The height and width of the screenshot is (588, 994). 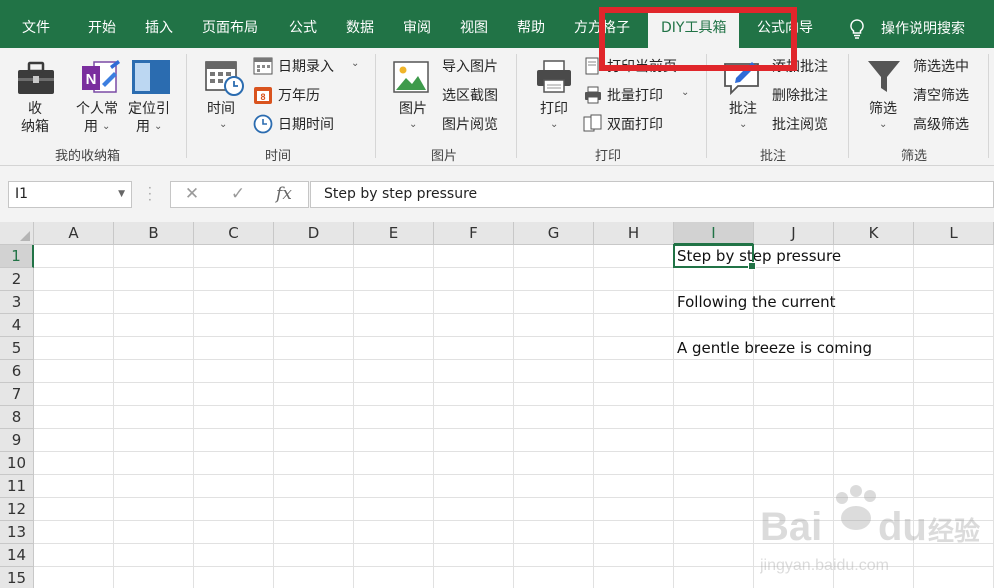 What do you see at coordinates (314, 440) in the screenshot?
I see `cell-D9` at bounding box center [314, 440].